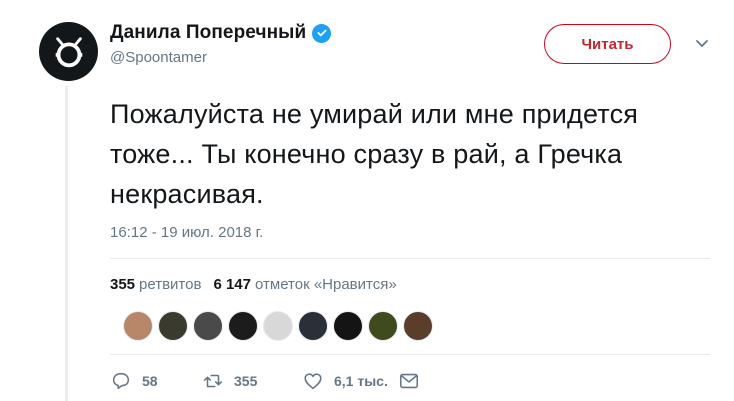 This screenshot has height=401, width=734. I want to click on likes-stat: 6 147 отметок «Нравится», so click(304, 284).